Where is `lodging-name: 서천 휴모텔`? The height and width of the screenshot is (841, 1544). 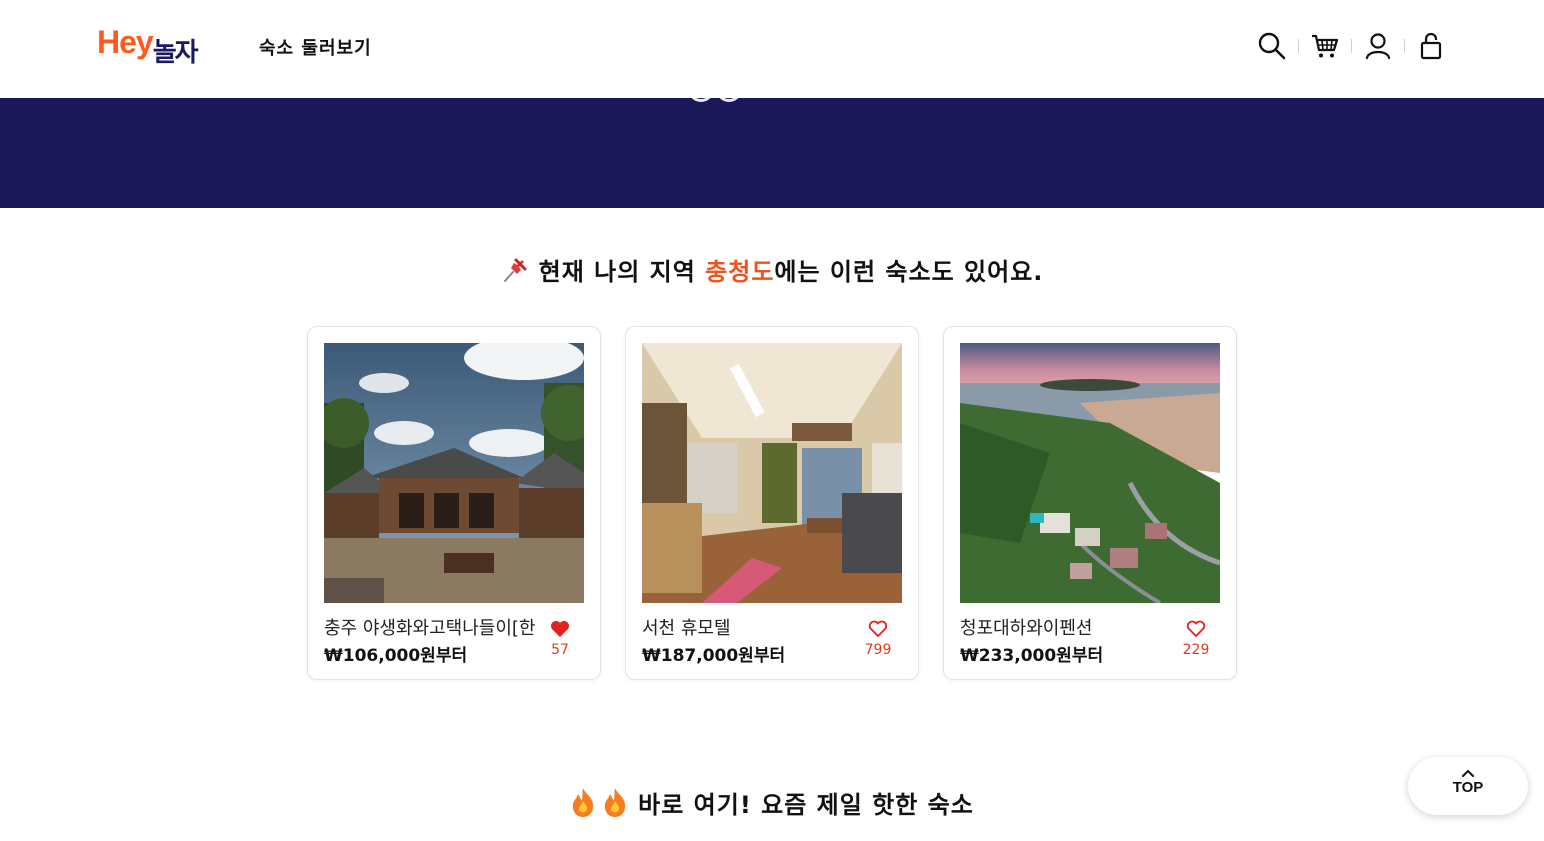
lodging-name: 서천 휴모텔 is located at coordinates (686, 628).